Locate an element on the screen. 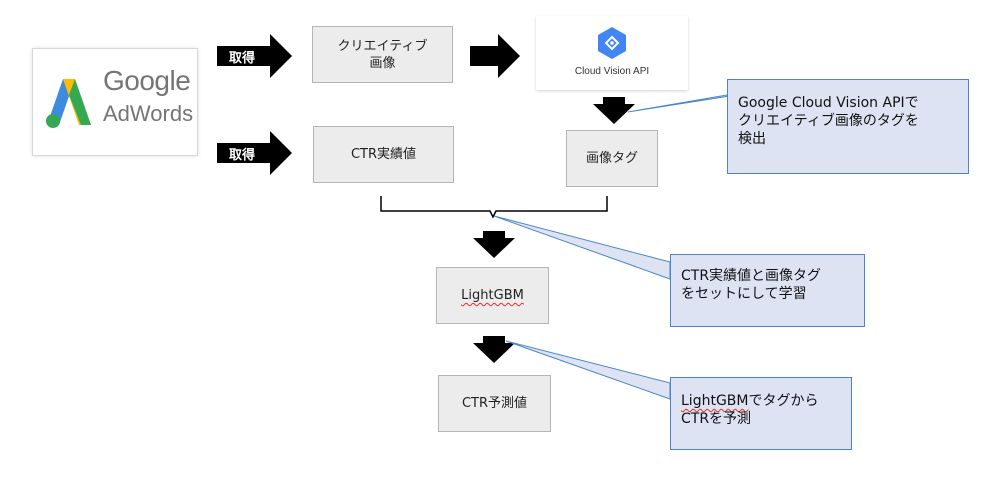  prediction-callout-line1: LightGBMでタグから is located at coordinates (761, 401).